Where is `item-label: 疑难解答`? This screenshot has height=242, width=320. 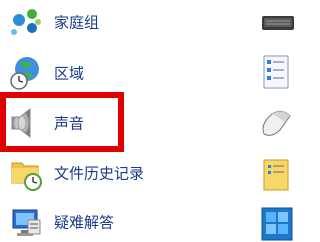
item-label: 疑难解答 is located at coordinates (84, 222).